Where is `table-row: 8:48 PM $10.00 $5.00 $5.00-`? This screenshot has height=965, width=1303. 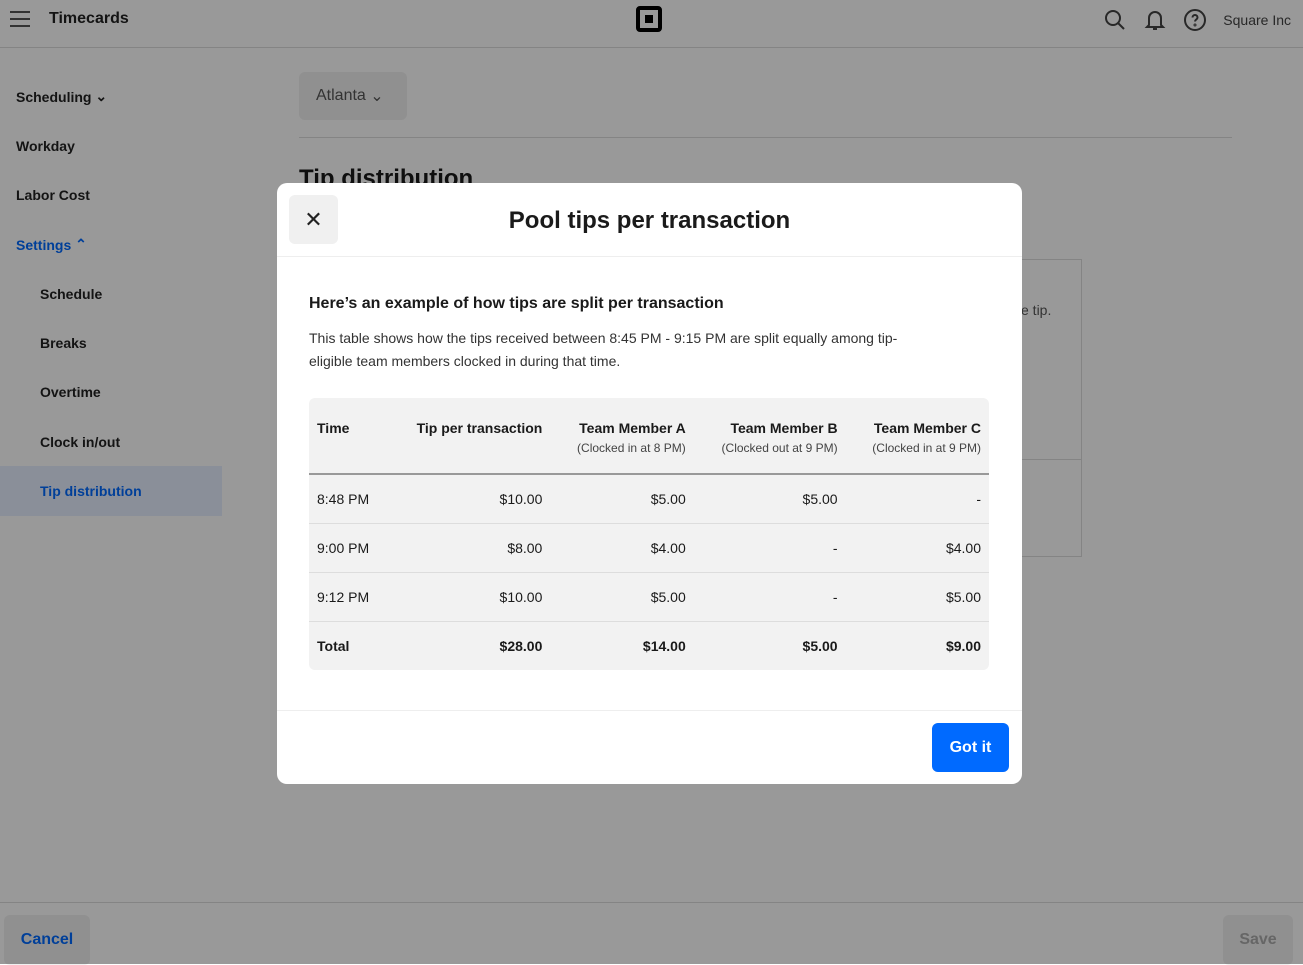 table-row: 8:48 PM $10.00 $5.00 $5.00- is located at coordinates (649, 499).